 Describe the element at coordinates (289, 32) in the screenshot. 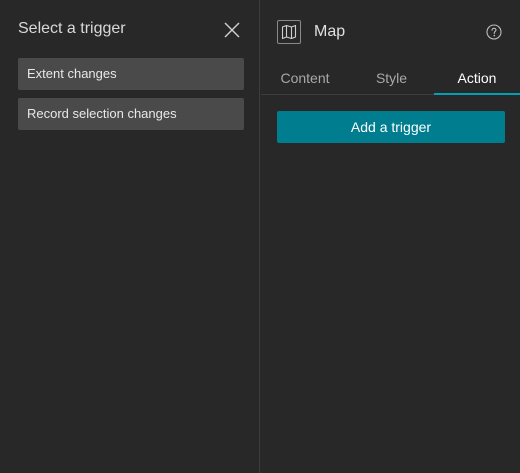

I see `map-icon` at that location.